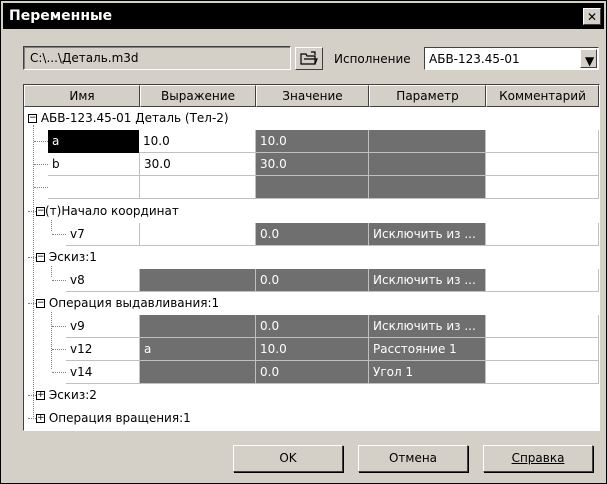 The image size is (607, 484). What do you see at coordinates (427, 349) in the screenshot?
I see `cell-parameter: Расстояние 1` at bounding box center [427, 349].